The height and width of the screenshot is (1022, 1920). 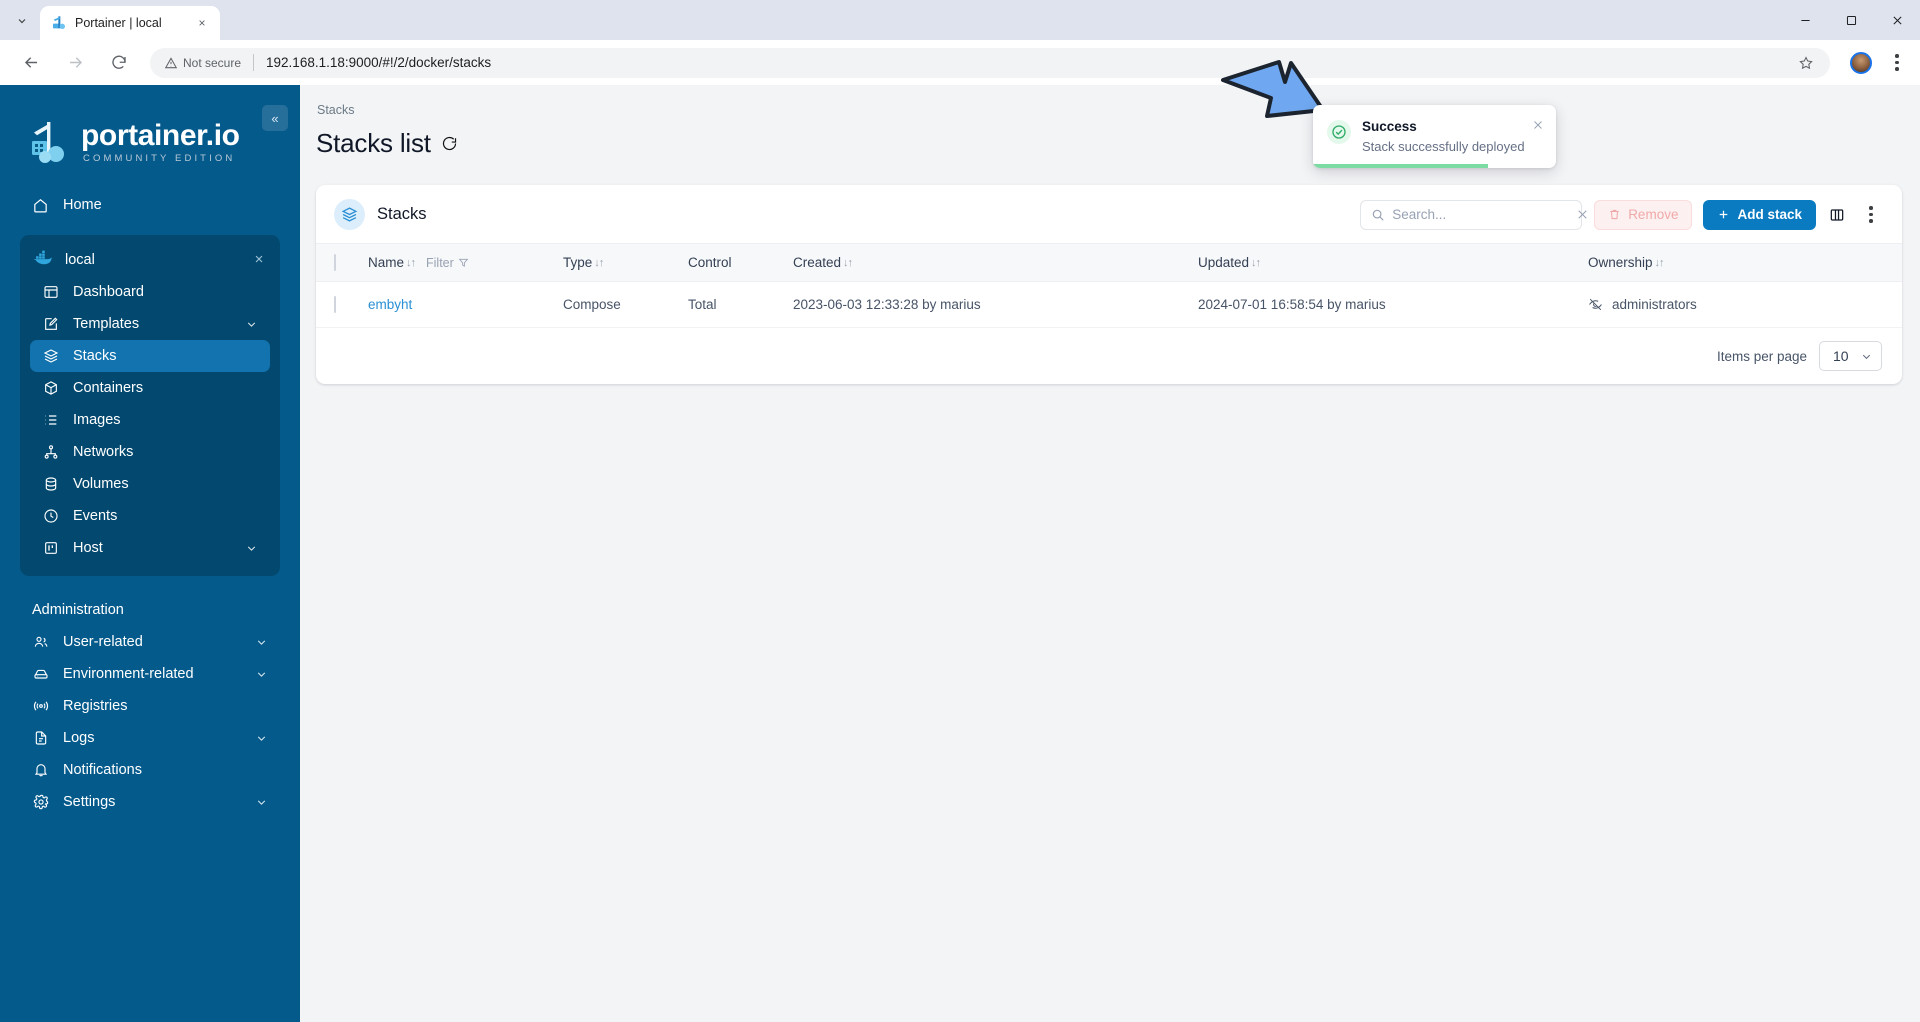 I want to click on sidebar-item-networks: Networks, so click(x=150, y=452).